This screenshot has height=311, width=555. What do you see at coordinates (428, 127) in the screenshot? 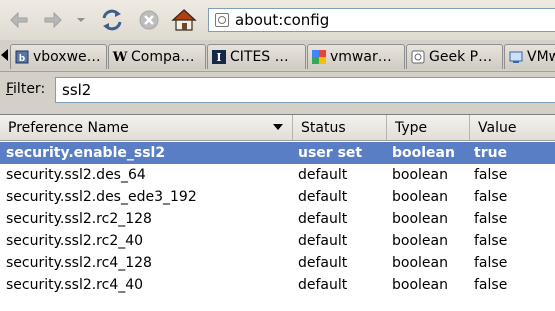
I see `column-header-type: Type` at bounding box center [428, 127].